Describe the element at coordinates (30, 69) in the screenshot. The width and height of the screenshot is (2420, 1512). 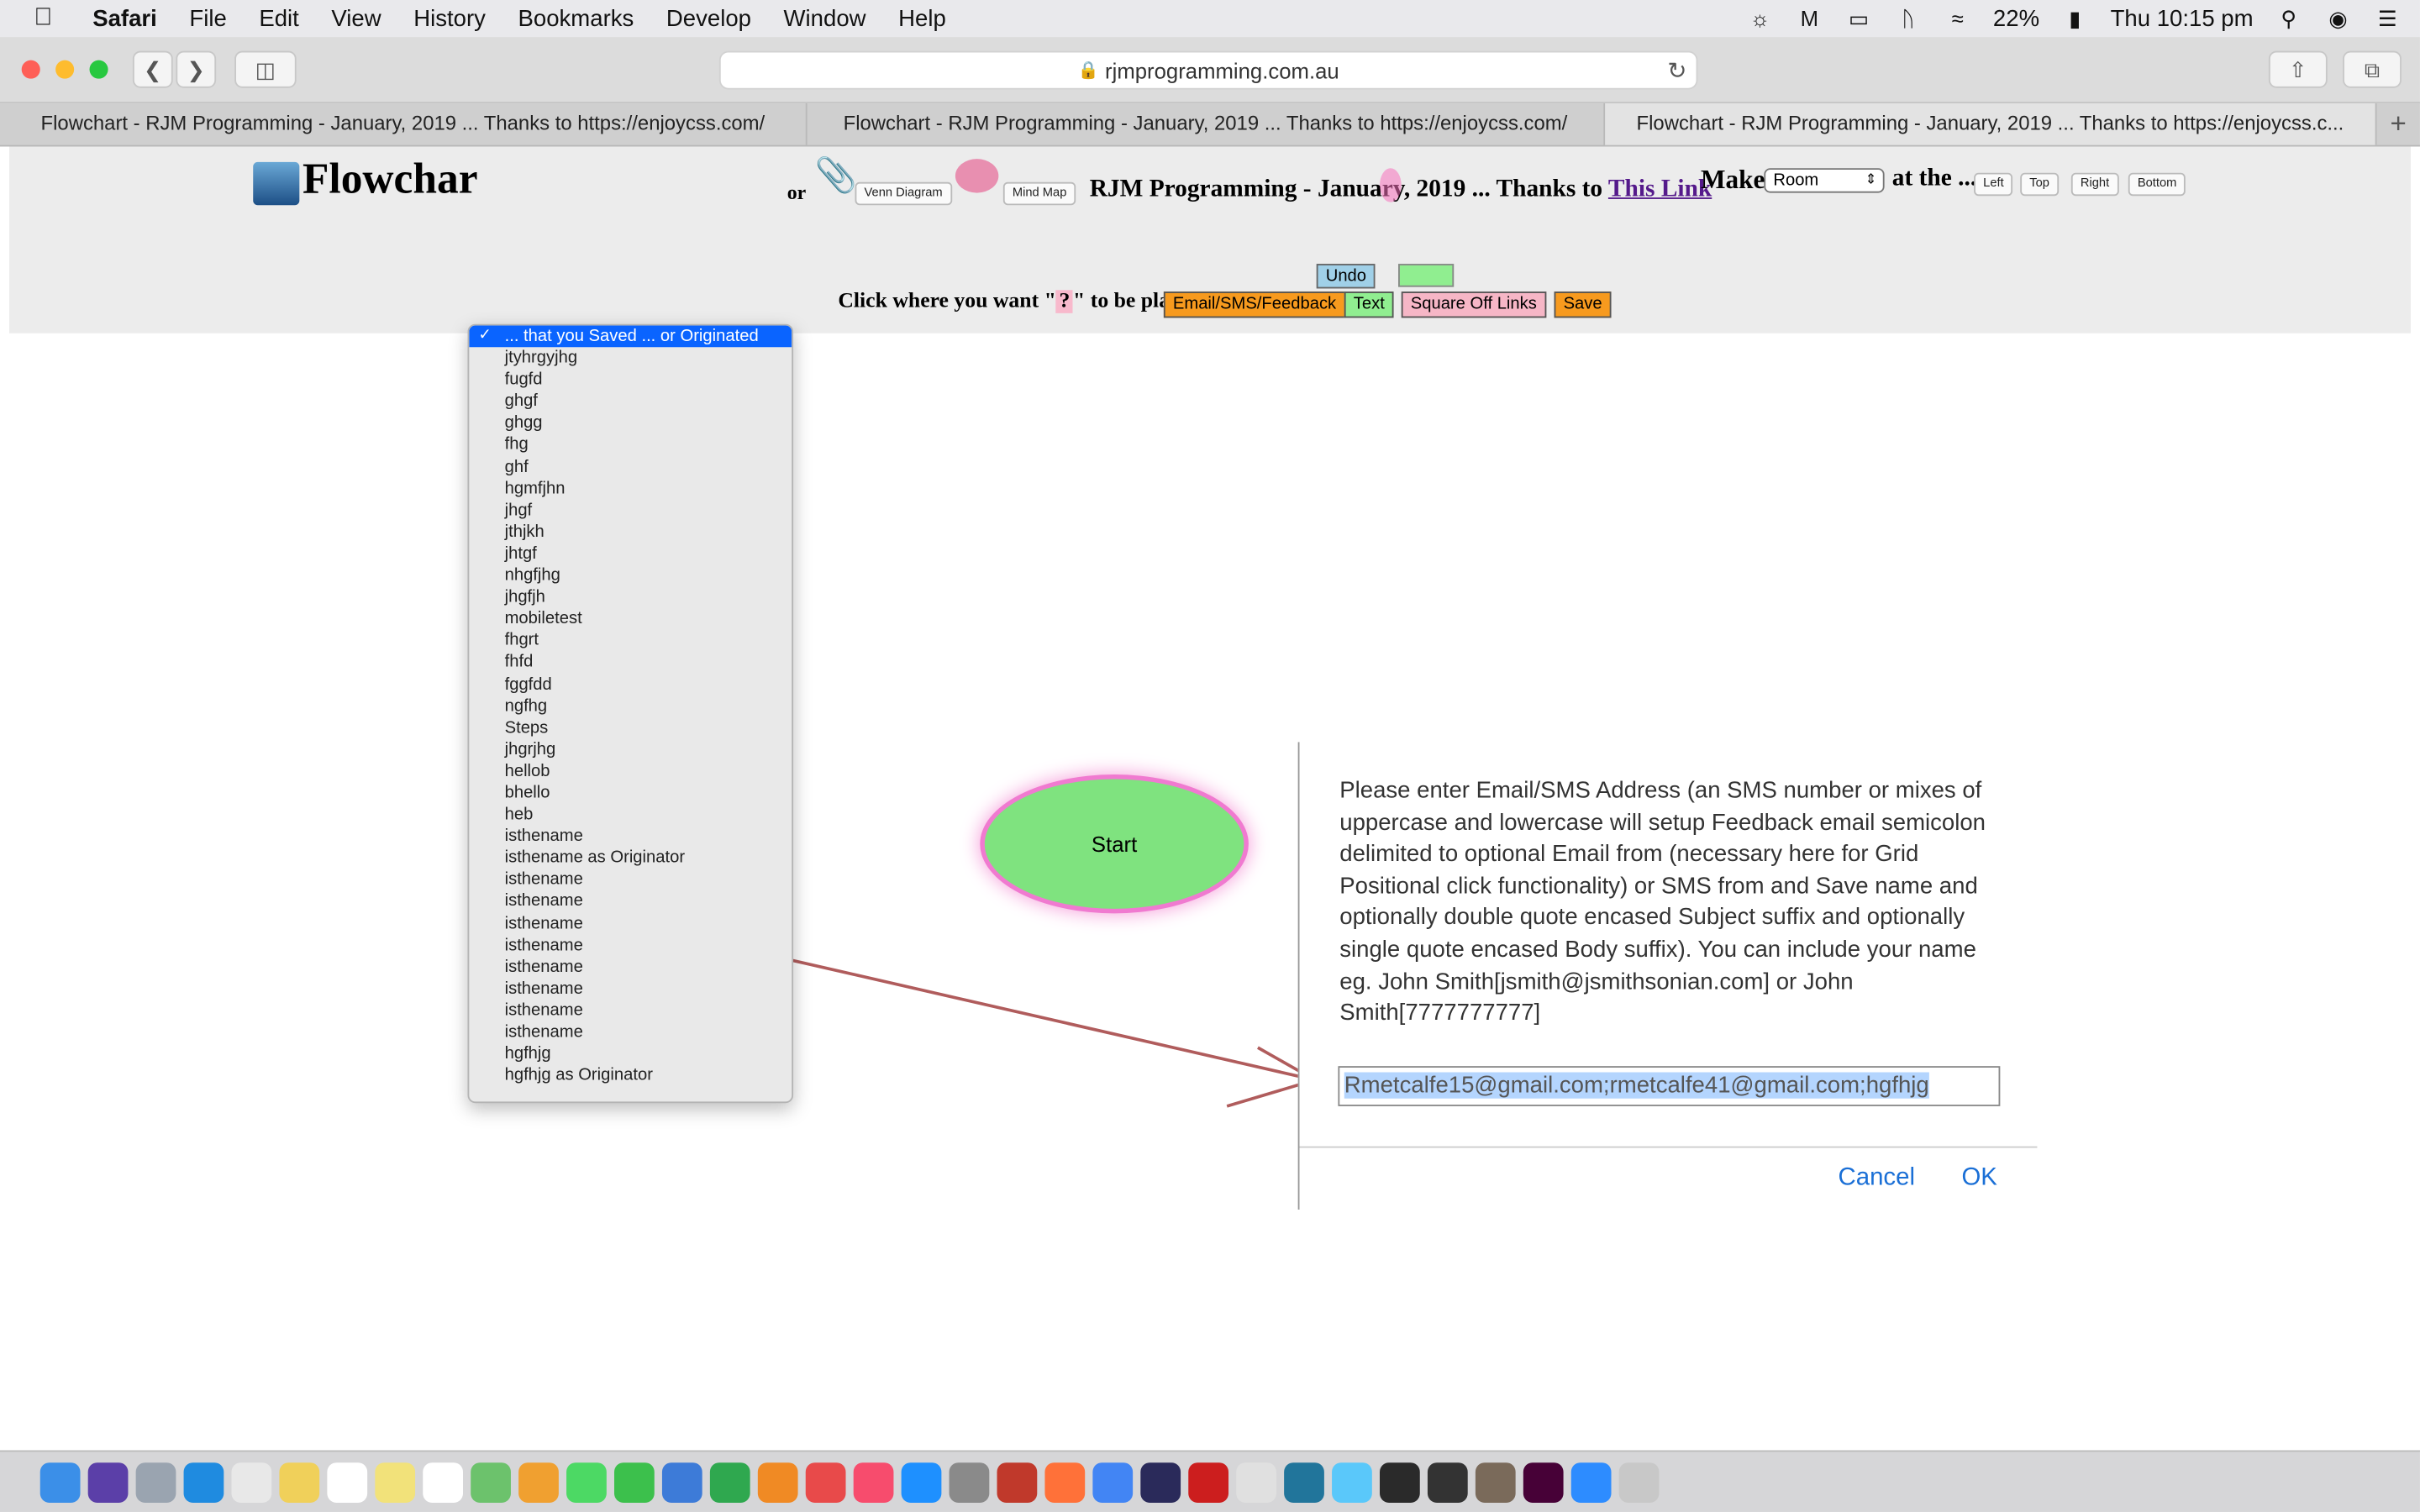
I see `close-window-button` at that location.